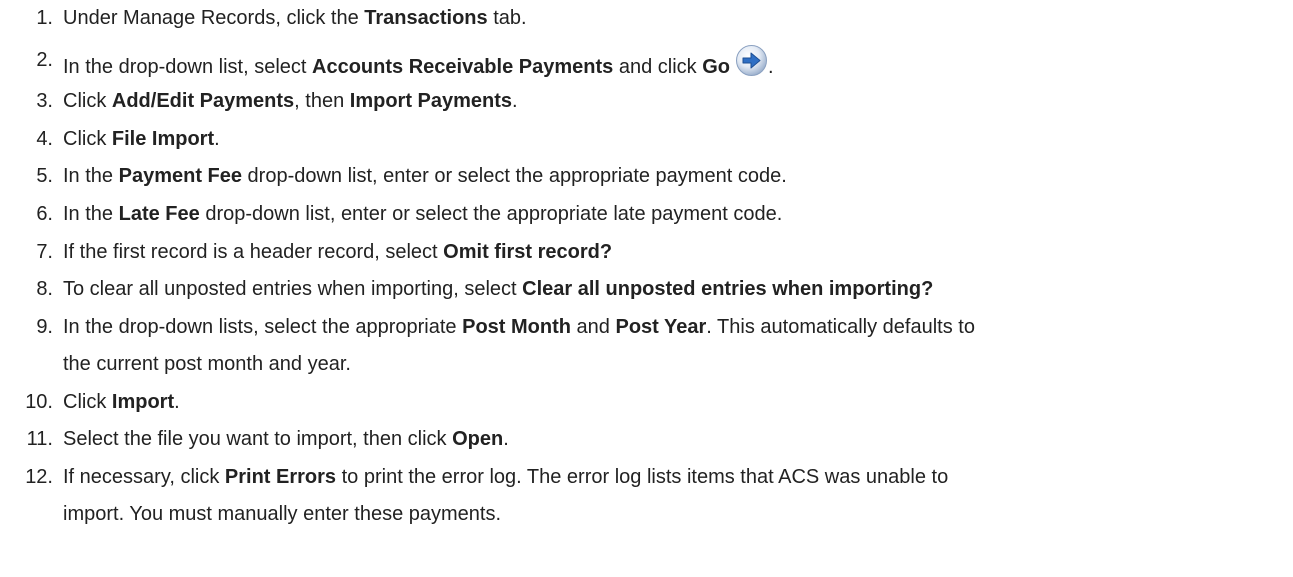 Image resolution: width=1293 pixels, height=577 pixels. Describe the element at coordinates (661, 327) in the screenshot. I see `step-ui-term: Post Year` at that location.